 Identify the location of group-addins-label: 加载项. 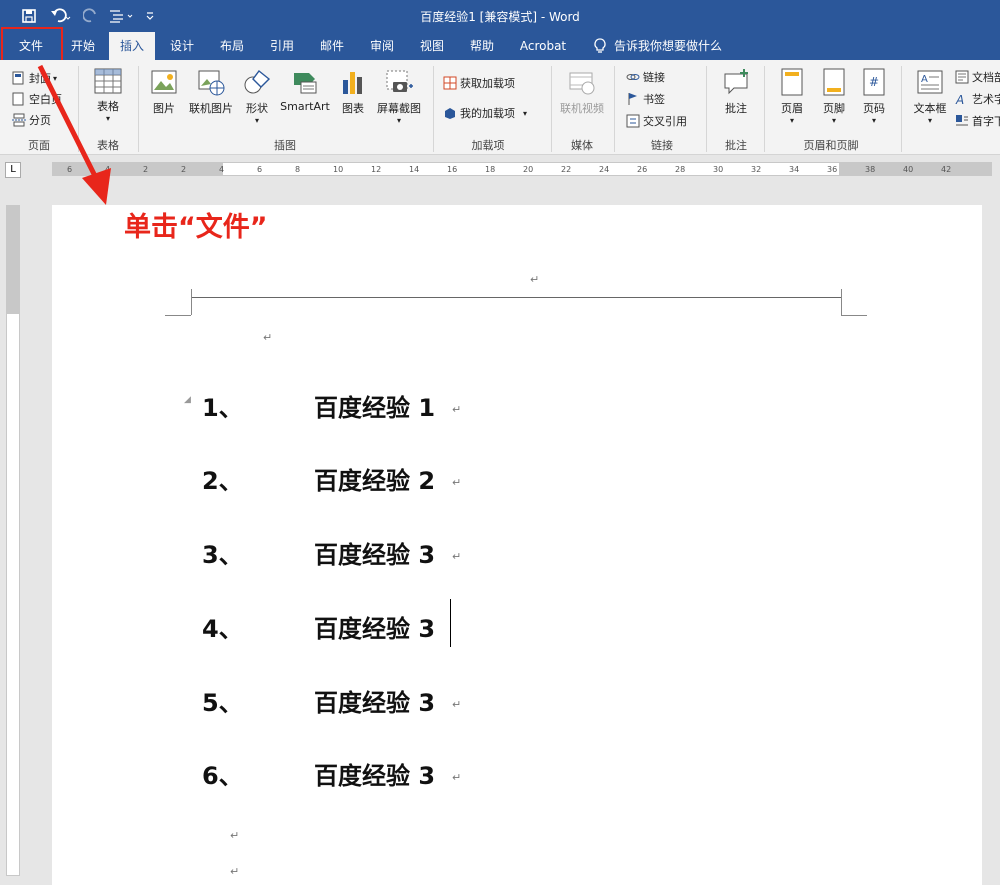
(488, 145).